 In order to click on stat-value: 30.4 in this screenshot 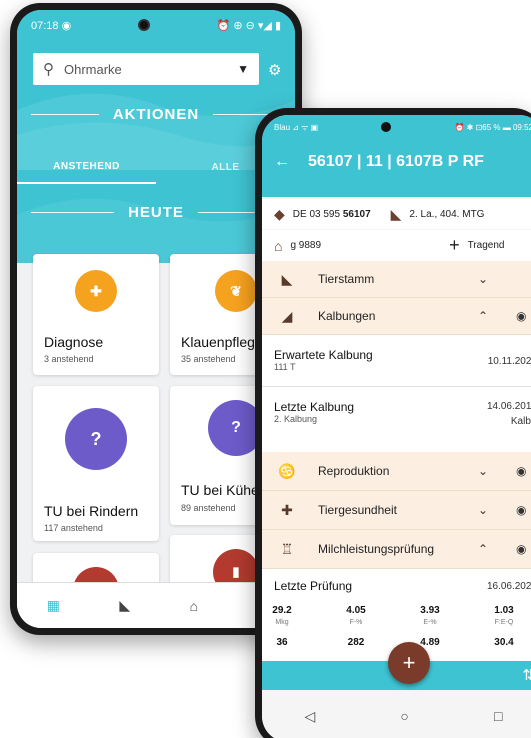, I will do `click(504, 642)`.